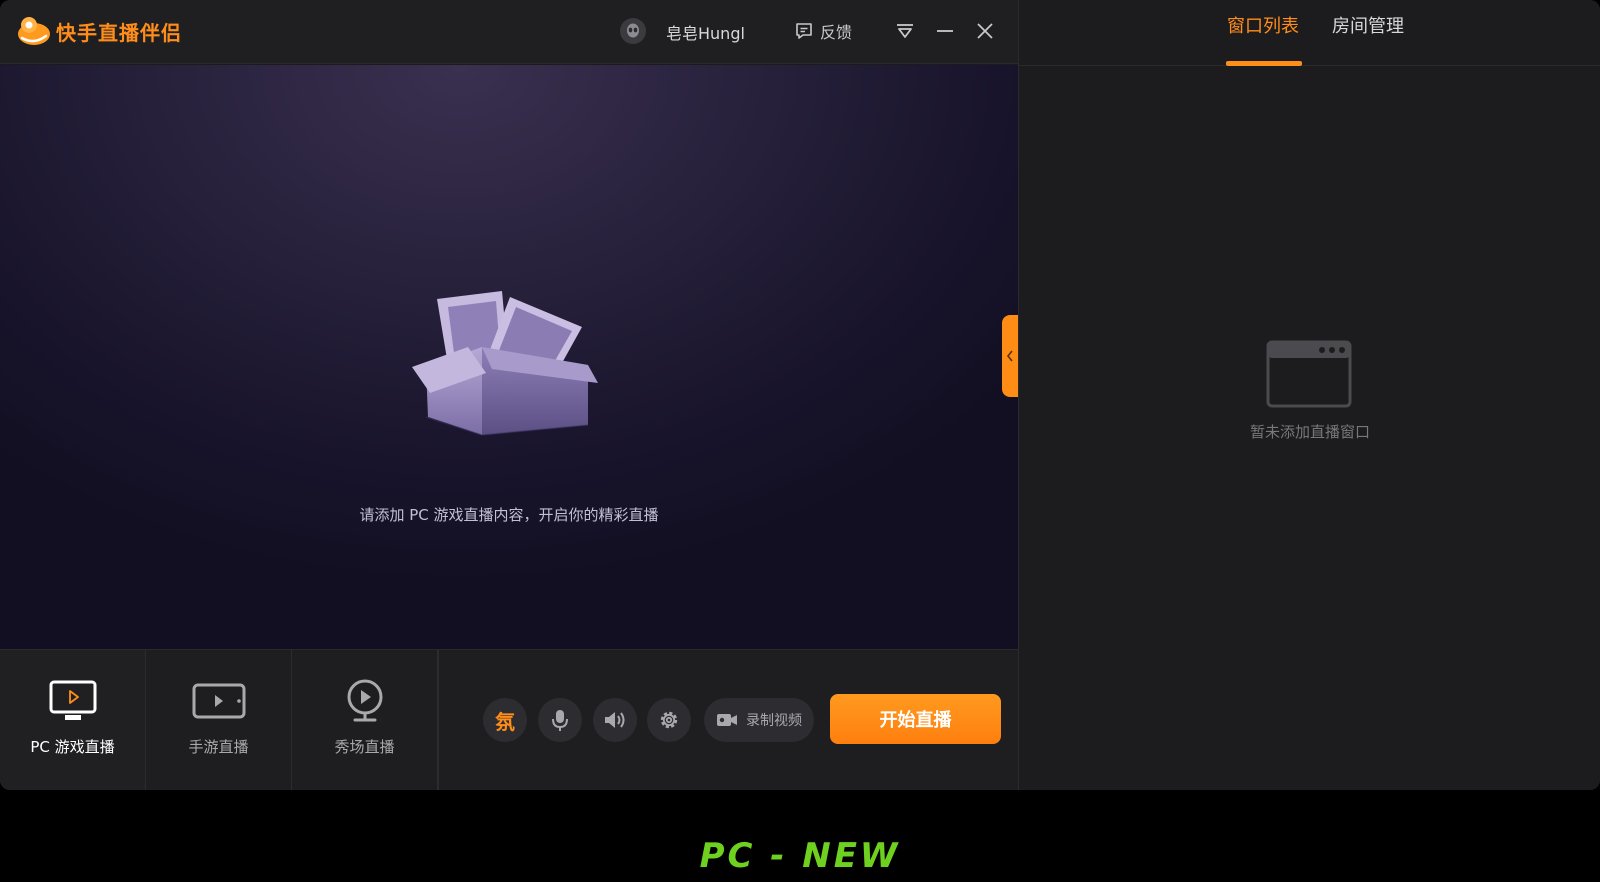 This screenshot has height=882, width=1600. I want to click on video-camera-icon, so click(727, 720).